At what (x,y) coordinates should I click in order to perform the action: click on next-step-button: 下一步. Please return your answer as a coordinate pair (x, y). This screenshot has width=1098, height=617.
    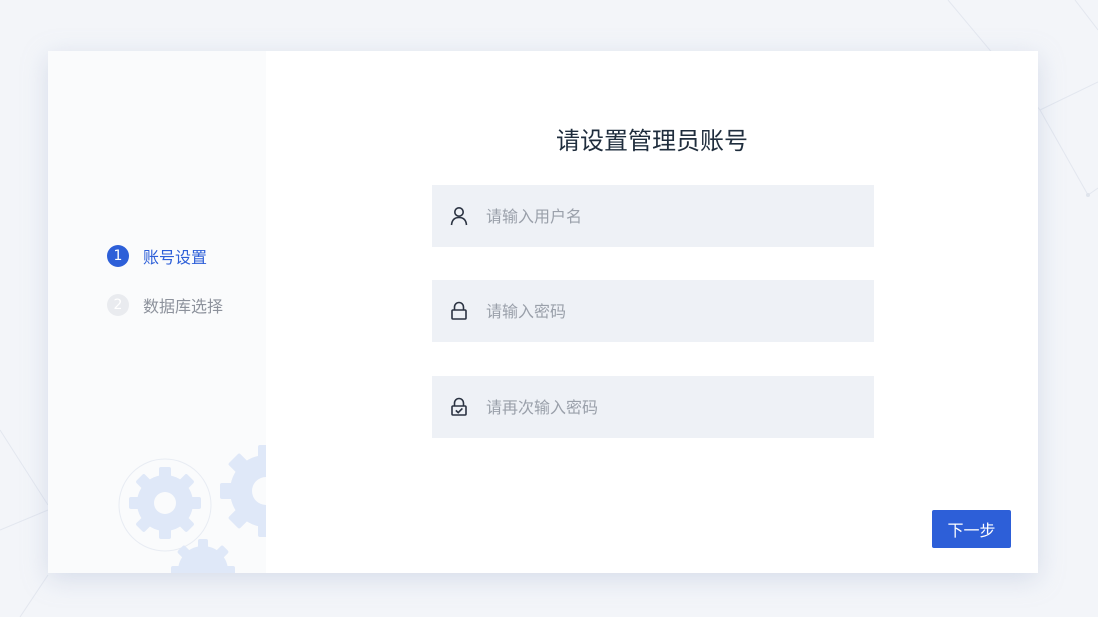
    Looking at the image, I should click on (971, 529).